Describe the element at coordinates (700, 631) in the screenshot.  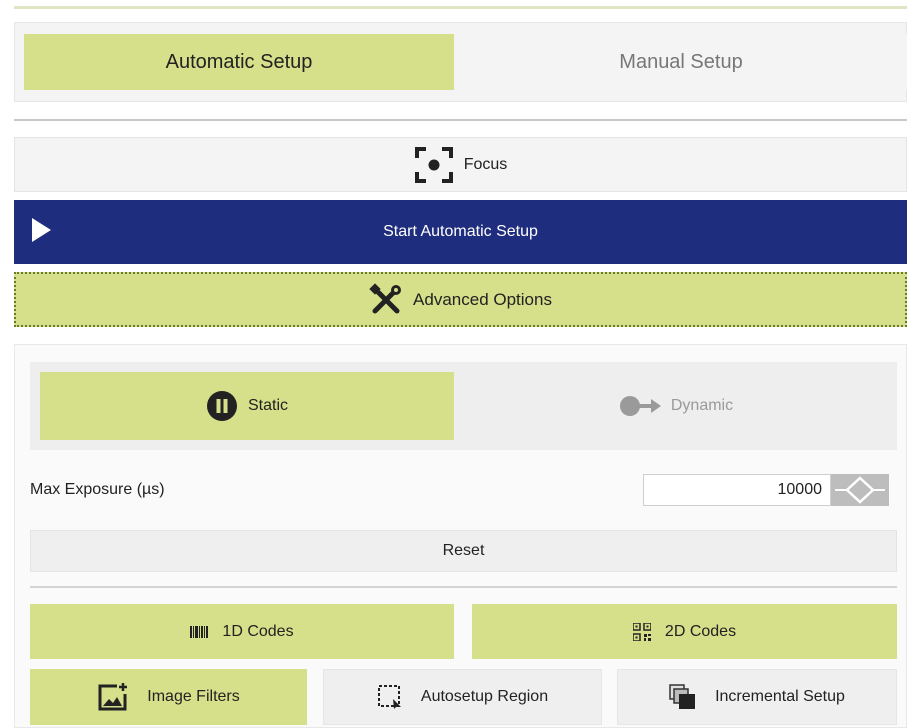
I see `2d-codes-label: 2D Codes` at that location.